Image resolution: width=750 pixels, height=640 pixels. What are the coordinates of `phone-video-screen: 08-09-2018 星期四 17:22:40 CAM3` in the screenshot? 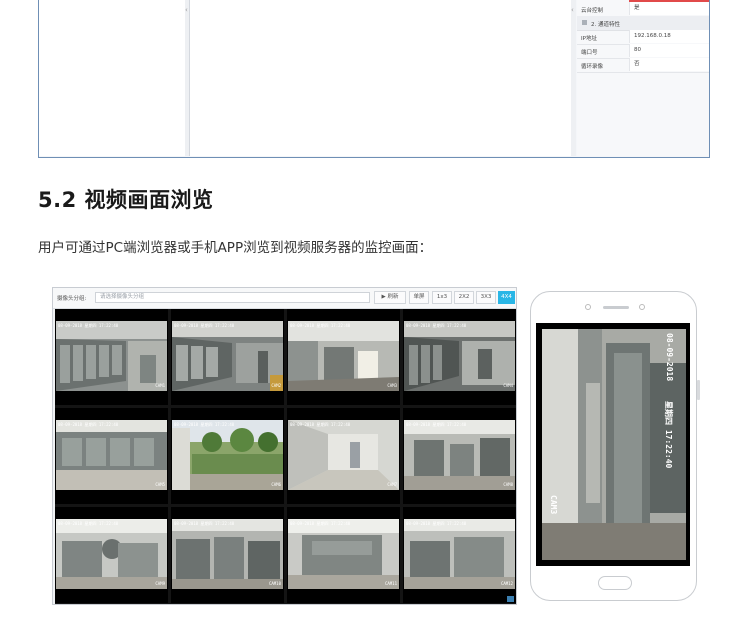 It's located at (613, 444).